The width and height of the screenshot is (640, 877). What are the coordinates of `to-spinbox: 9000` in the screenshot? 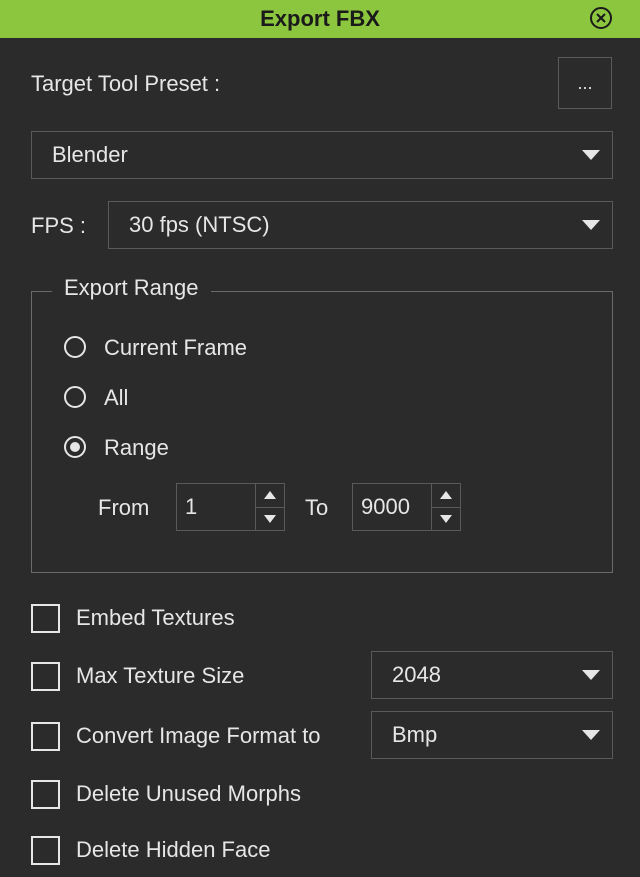 It's located at (406, 507).